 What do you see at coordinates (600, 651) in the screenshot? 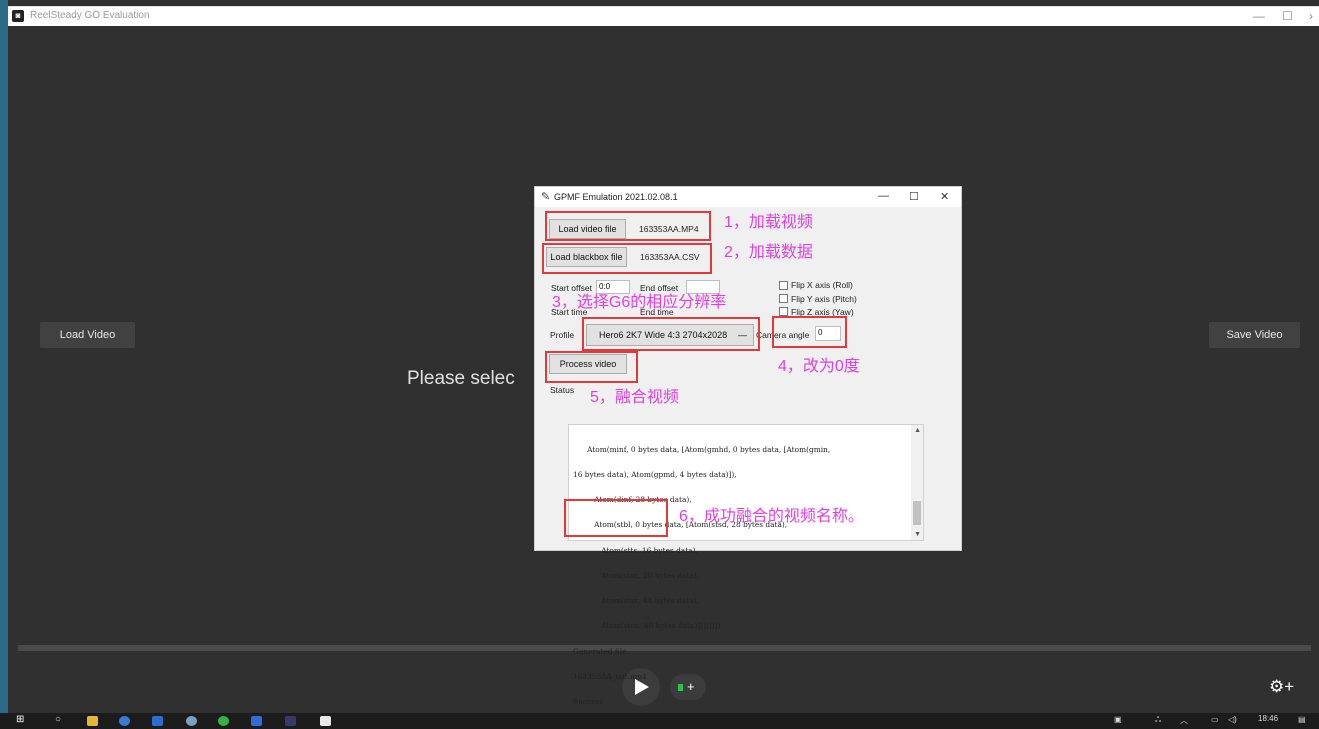
I see `log-line: Generated file` at bounding box center [600, 651].